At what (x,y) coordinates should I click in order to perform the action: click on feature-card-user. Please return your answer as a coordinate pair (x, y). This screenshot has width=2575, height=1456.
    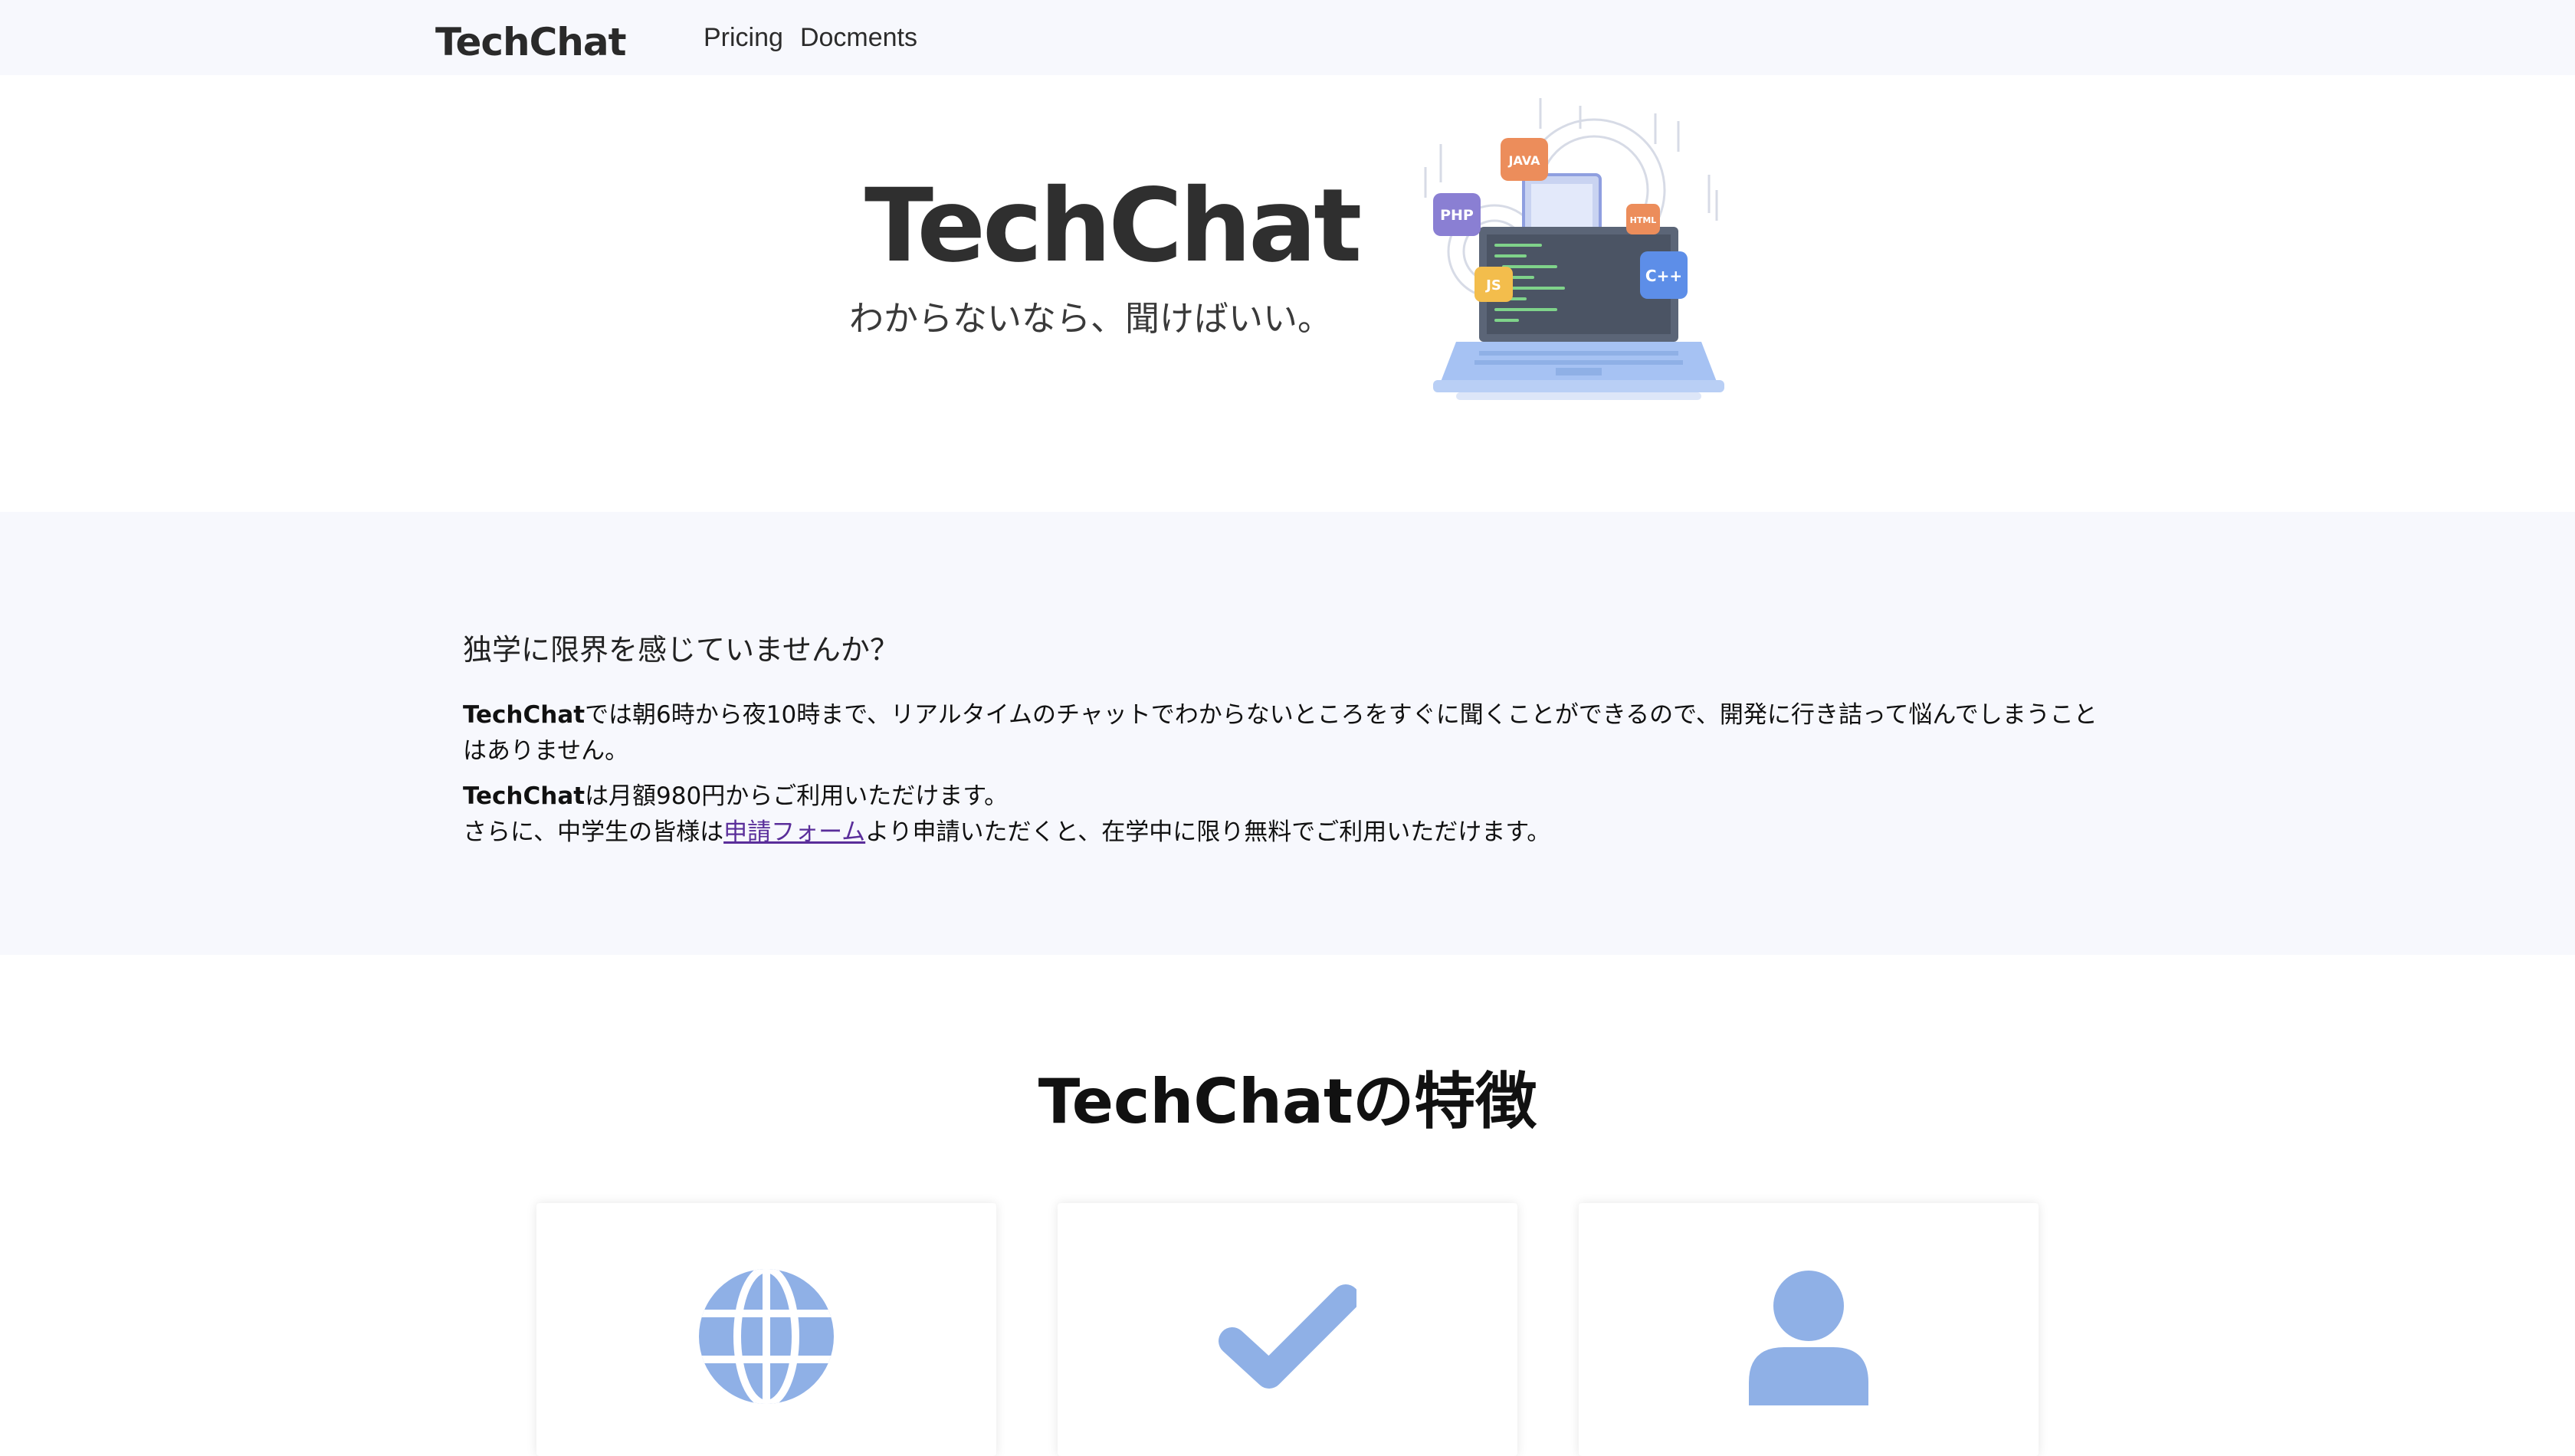
    Looking at the image, I should click on (1809, 1329).